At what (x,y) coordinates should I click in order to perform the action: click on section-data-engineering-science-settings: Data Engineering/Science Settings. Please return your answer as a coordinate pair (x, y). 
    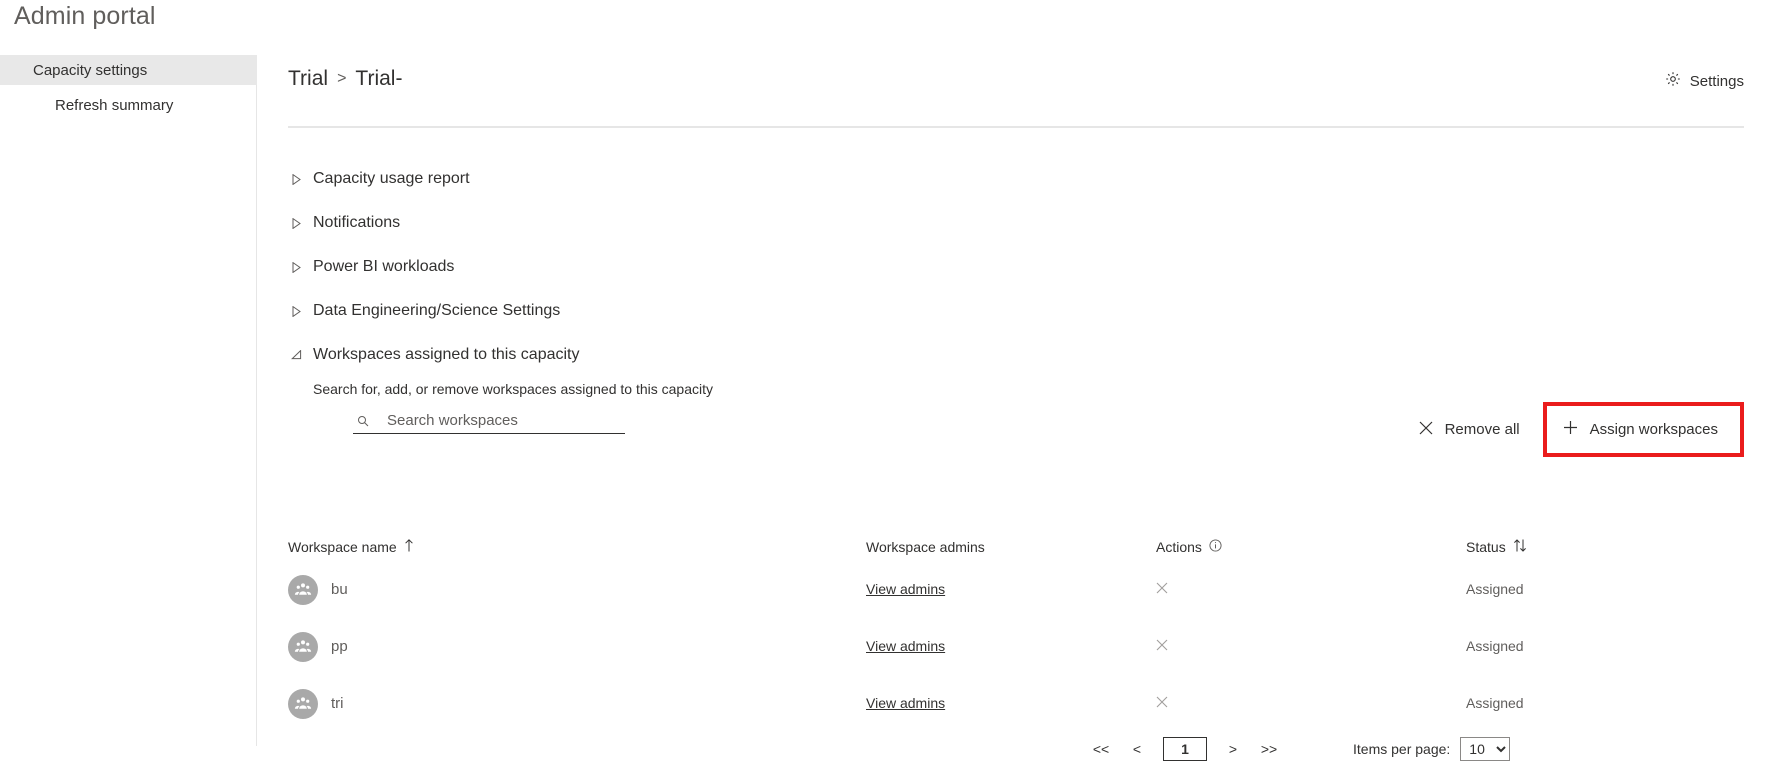
    Looking at the image, I should click on (1016, 311).